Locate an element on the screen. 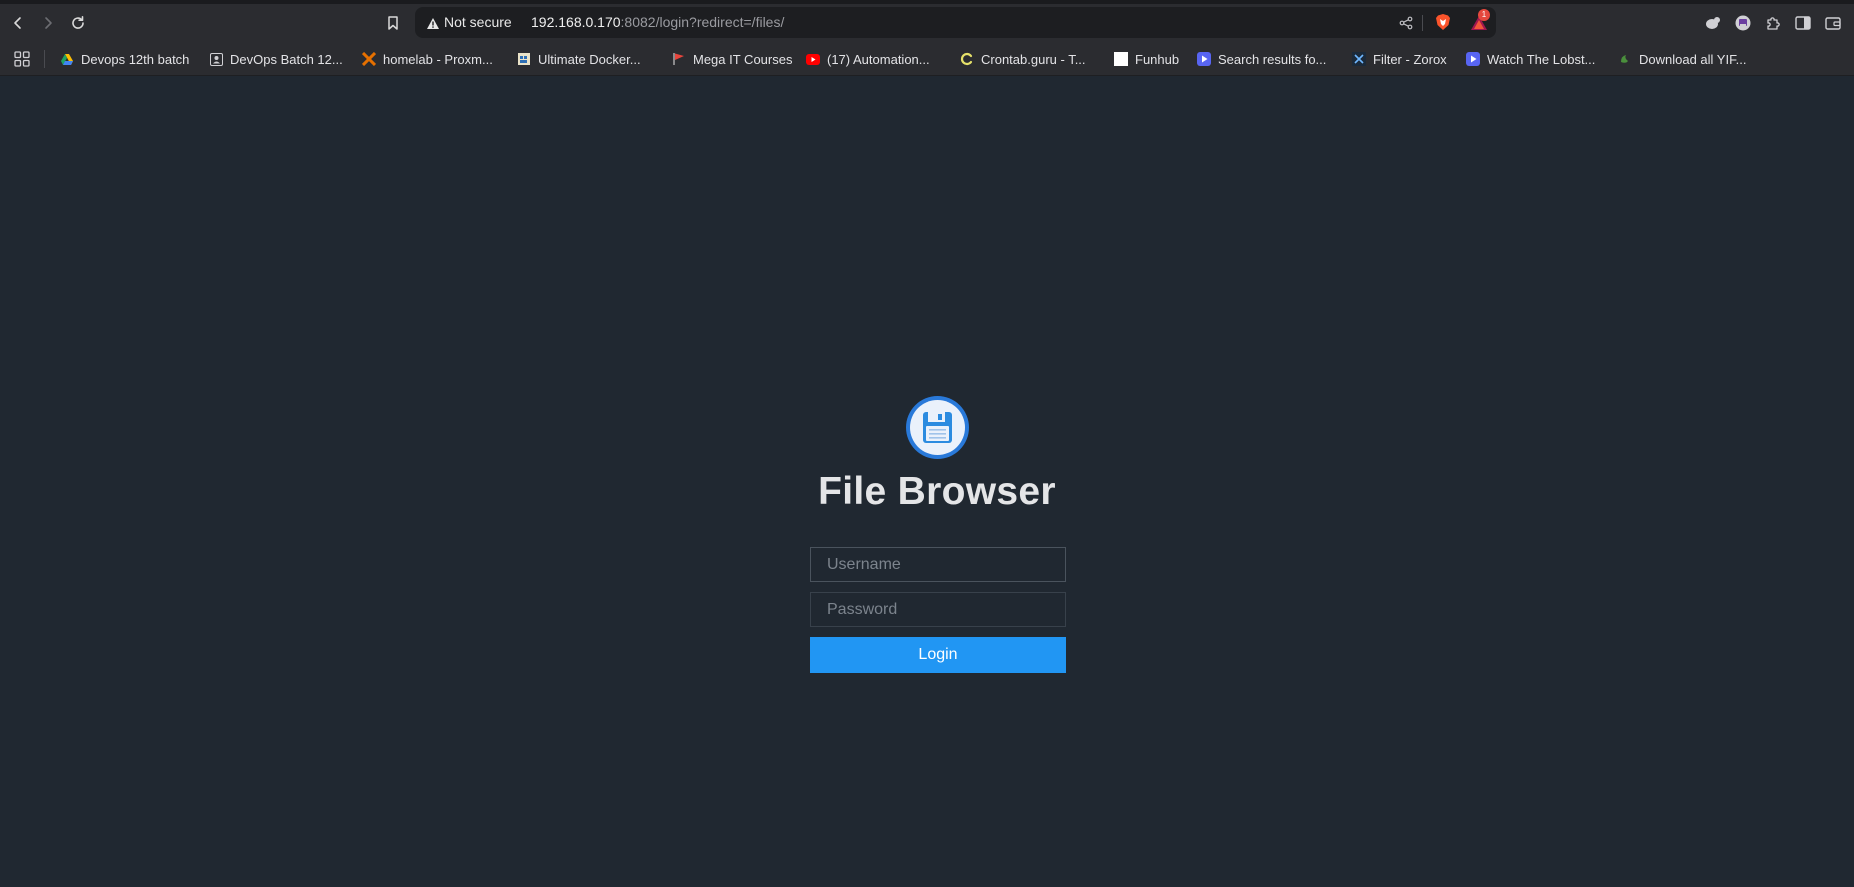  warning-icon is located at coordinates (433, 23).